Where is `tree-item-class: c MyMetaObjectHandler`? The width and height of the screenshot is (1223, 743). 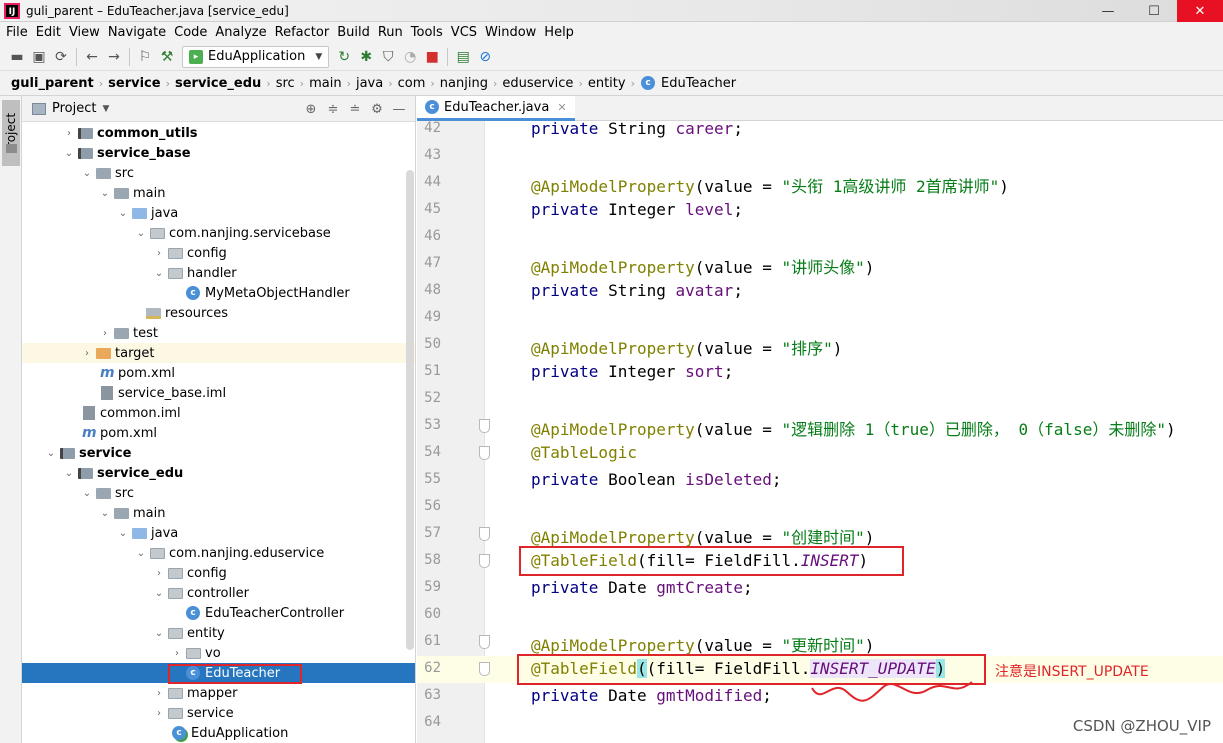 tree-item-class: c MyMetaObjectHandler is located at coordinates (218, 293).